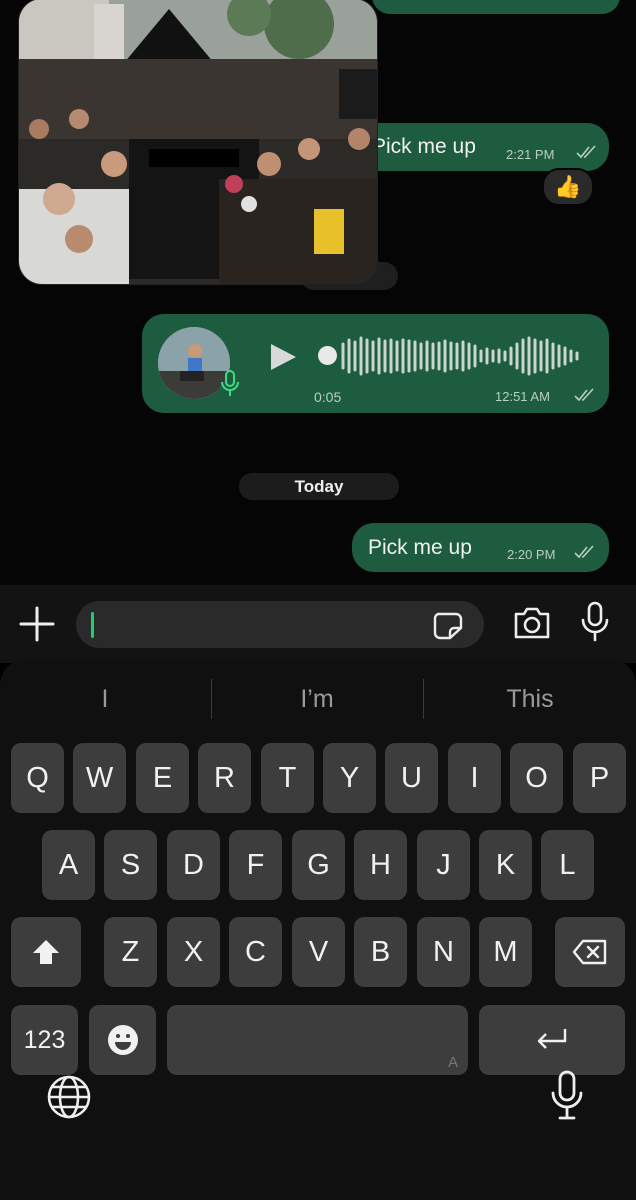 This screenshot has width=636, height=1200. What do you see at coordinates (482, 147) in the screenshot?
I see `outgoing-message-bubble: Pick me up 2:21 PM` at bounding box center [482, 147].